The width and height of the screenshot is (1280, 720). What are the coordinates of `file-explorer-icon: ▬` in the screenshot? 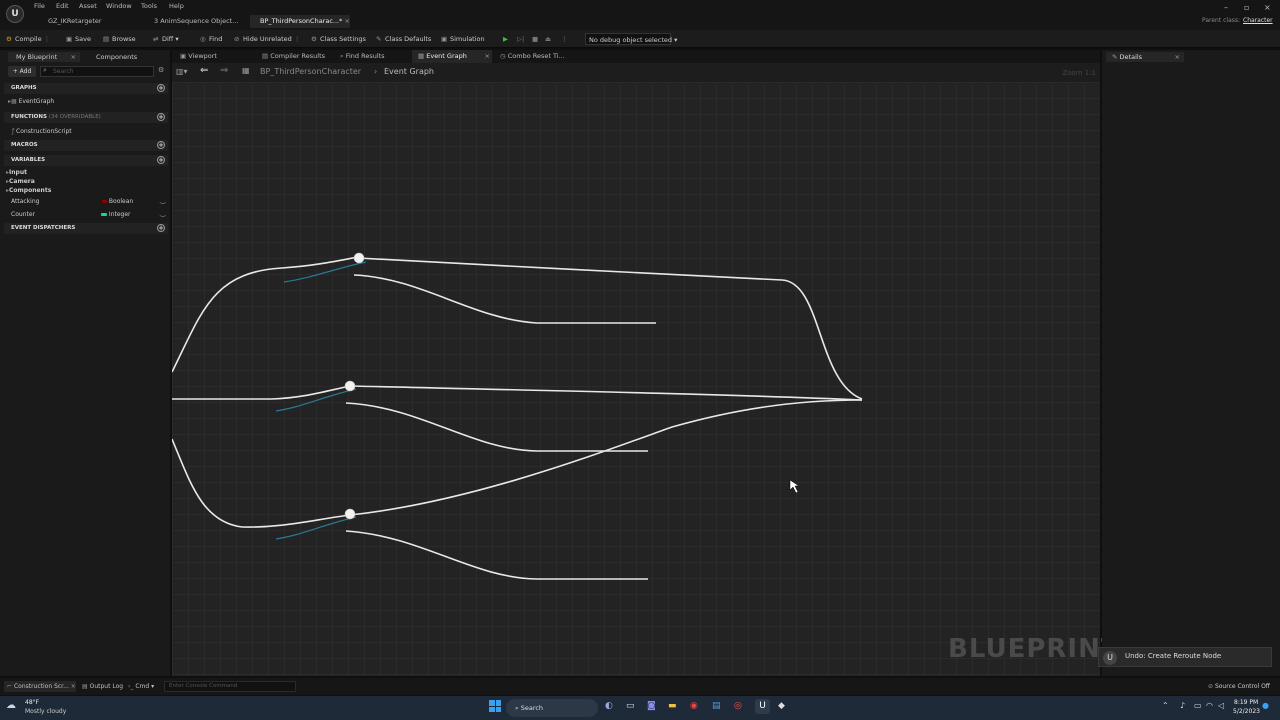 It's located at (672, 706).